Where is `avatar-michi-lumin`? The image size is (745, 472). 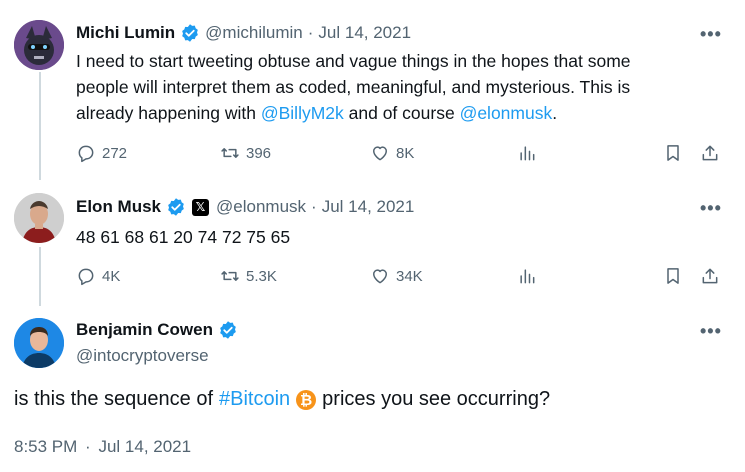 avatar-michi-lumin is located at coordinates (39, 45).